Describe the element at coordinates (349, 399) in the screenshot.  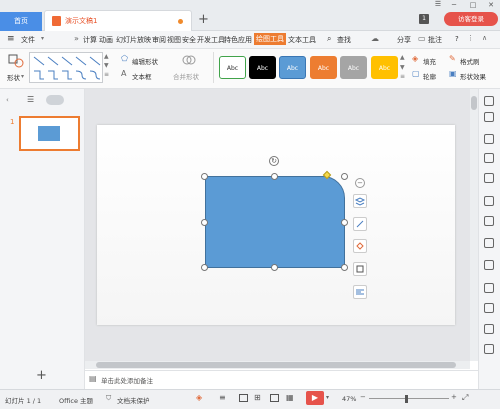
I see `zoom-level: 47%` at that location.